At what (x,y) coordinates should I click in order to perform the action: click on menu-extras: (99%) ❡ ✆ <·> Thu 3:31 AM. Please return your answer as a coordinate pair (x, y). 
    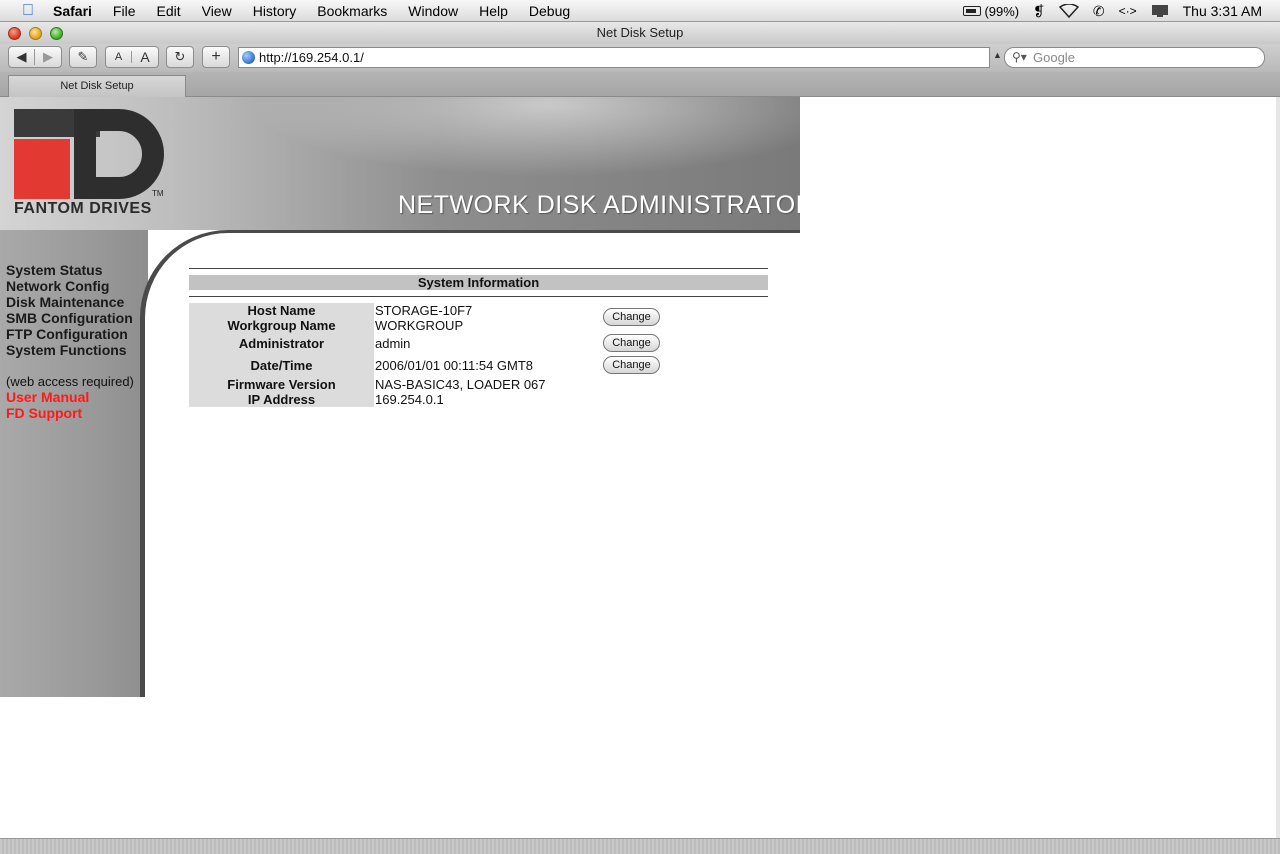
    Looking at the image, I should click on (1121, 11).